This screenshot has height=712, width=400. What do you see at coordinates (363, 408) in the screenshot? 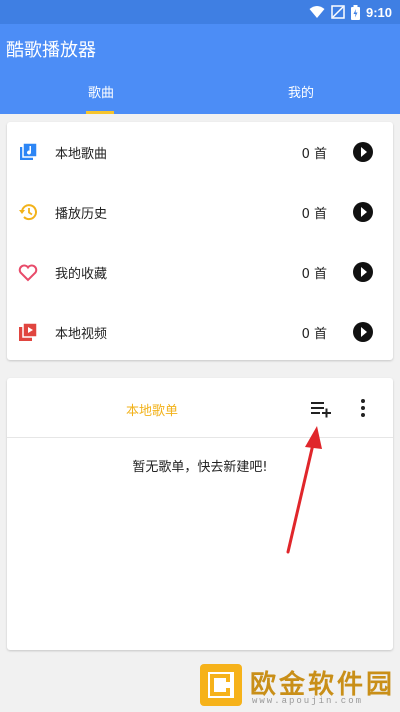
I see `more-options-icon` at bounding box center [363, 408].